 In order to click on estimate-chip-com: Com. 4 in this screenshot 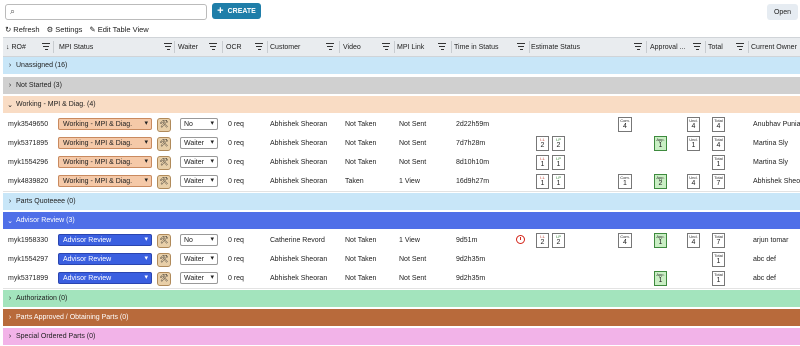, I will do `click(625, 124)`.